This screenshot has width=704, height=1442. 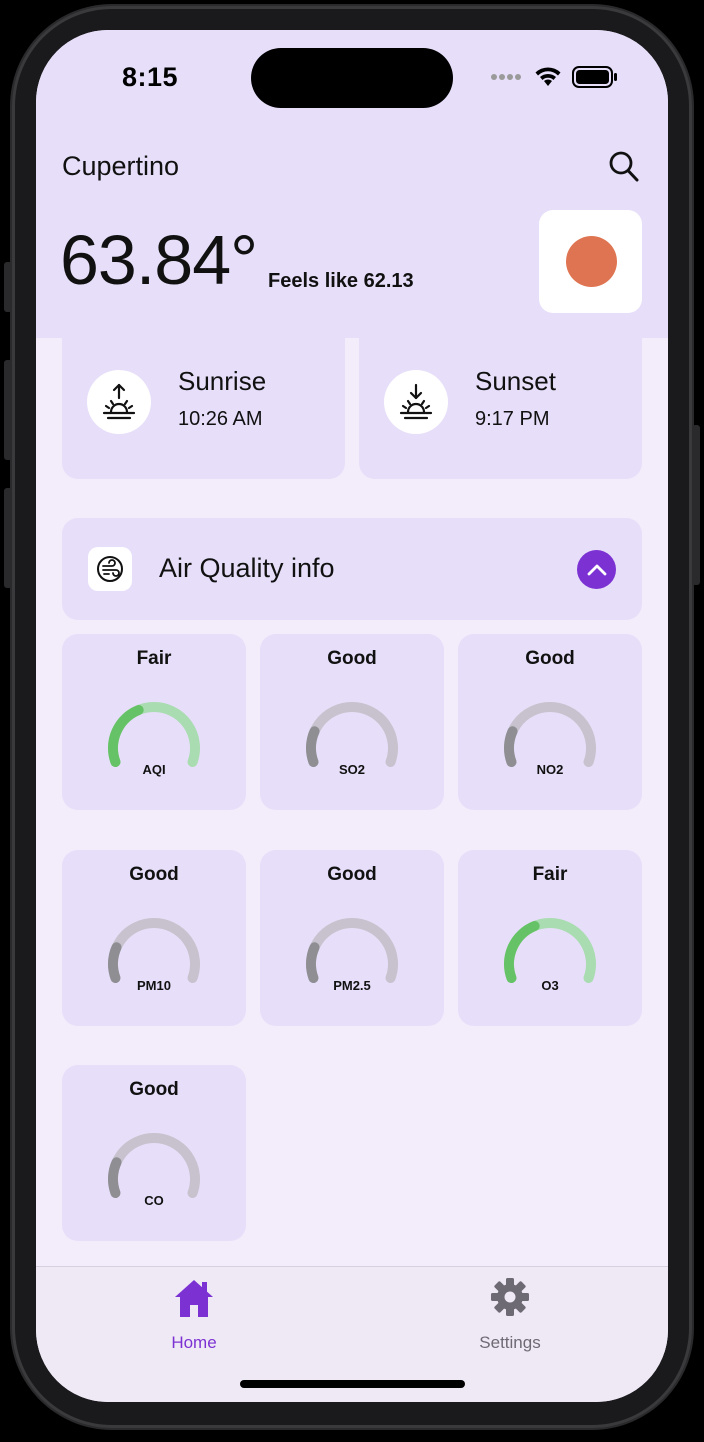 I want to click on gauge-label: SO2, so click(x=351, y=769).